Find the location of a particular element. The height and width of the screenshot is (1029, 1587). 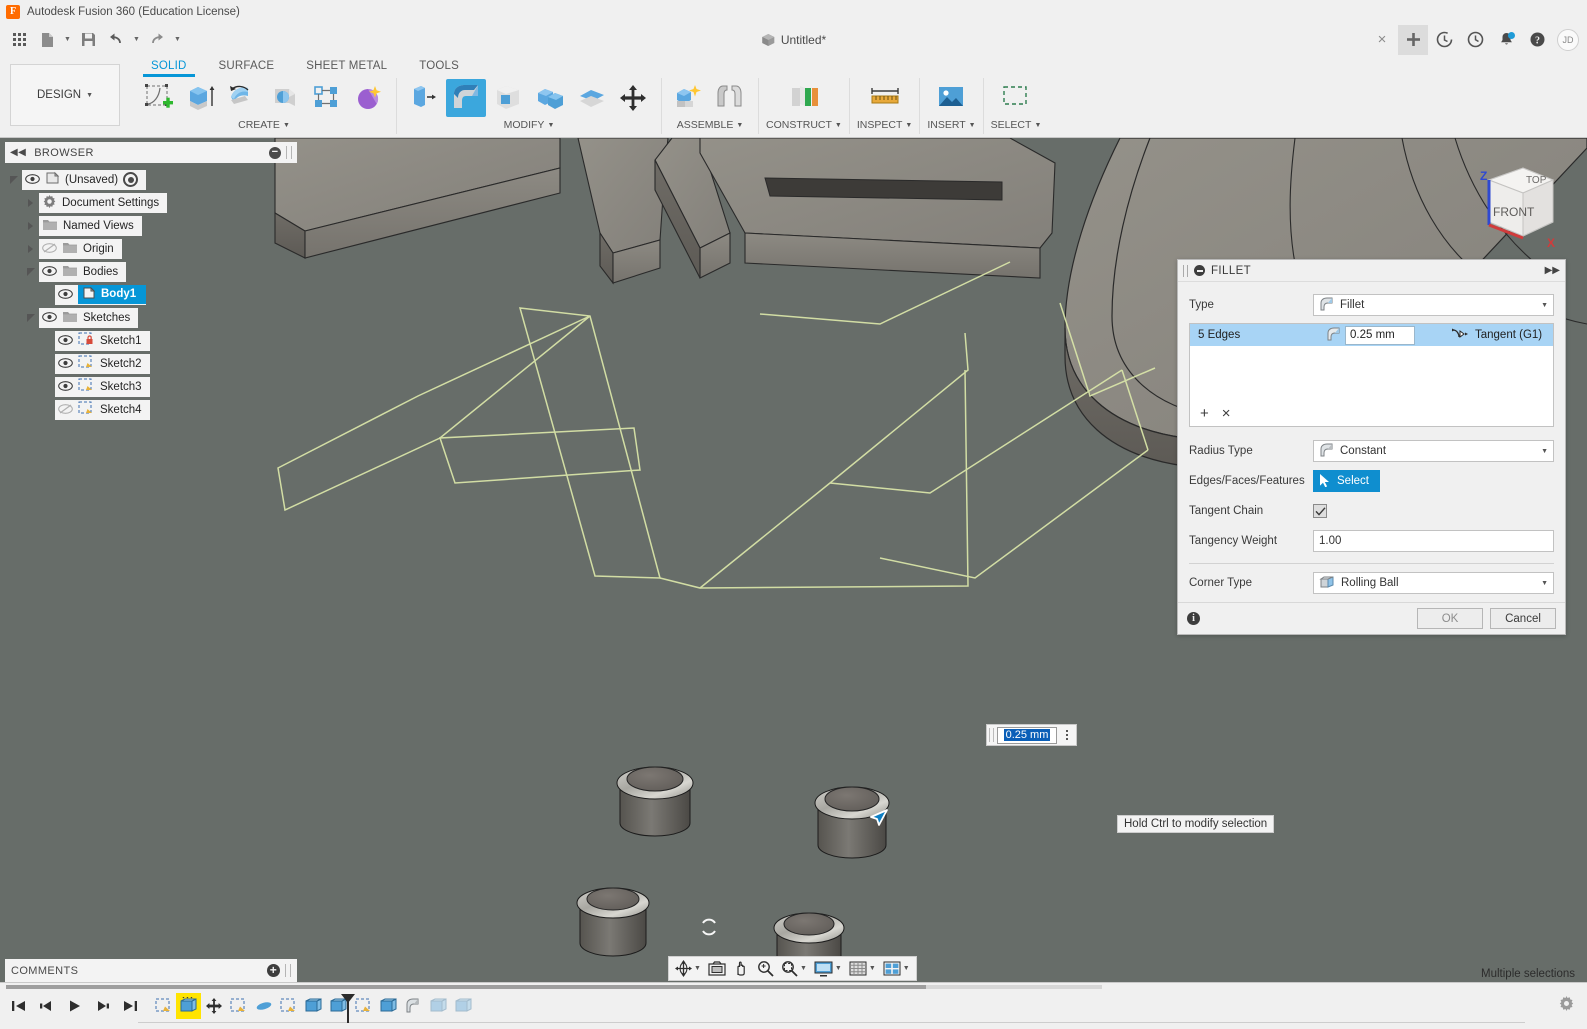

save-icon is located at coordinates (88, 40).